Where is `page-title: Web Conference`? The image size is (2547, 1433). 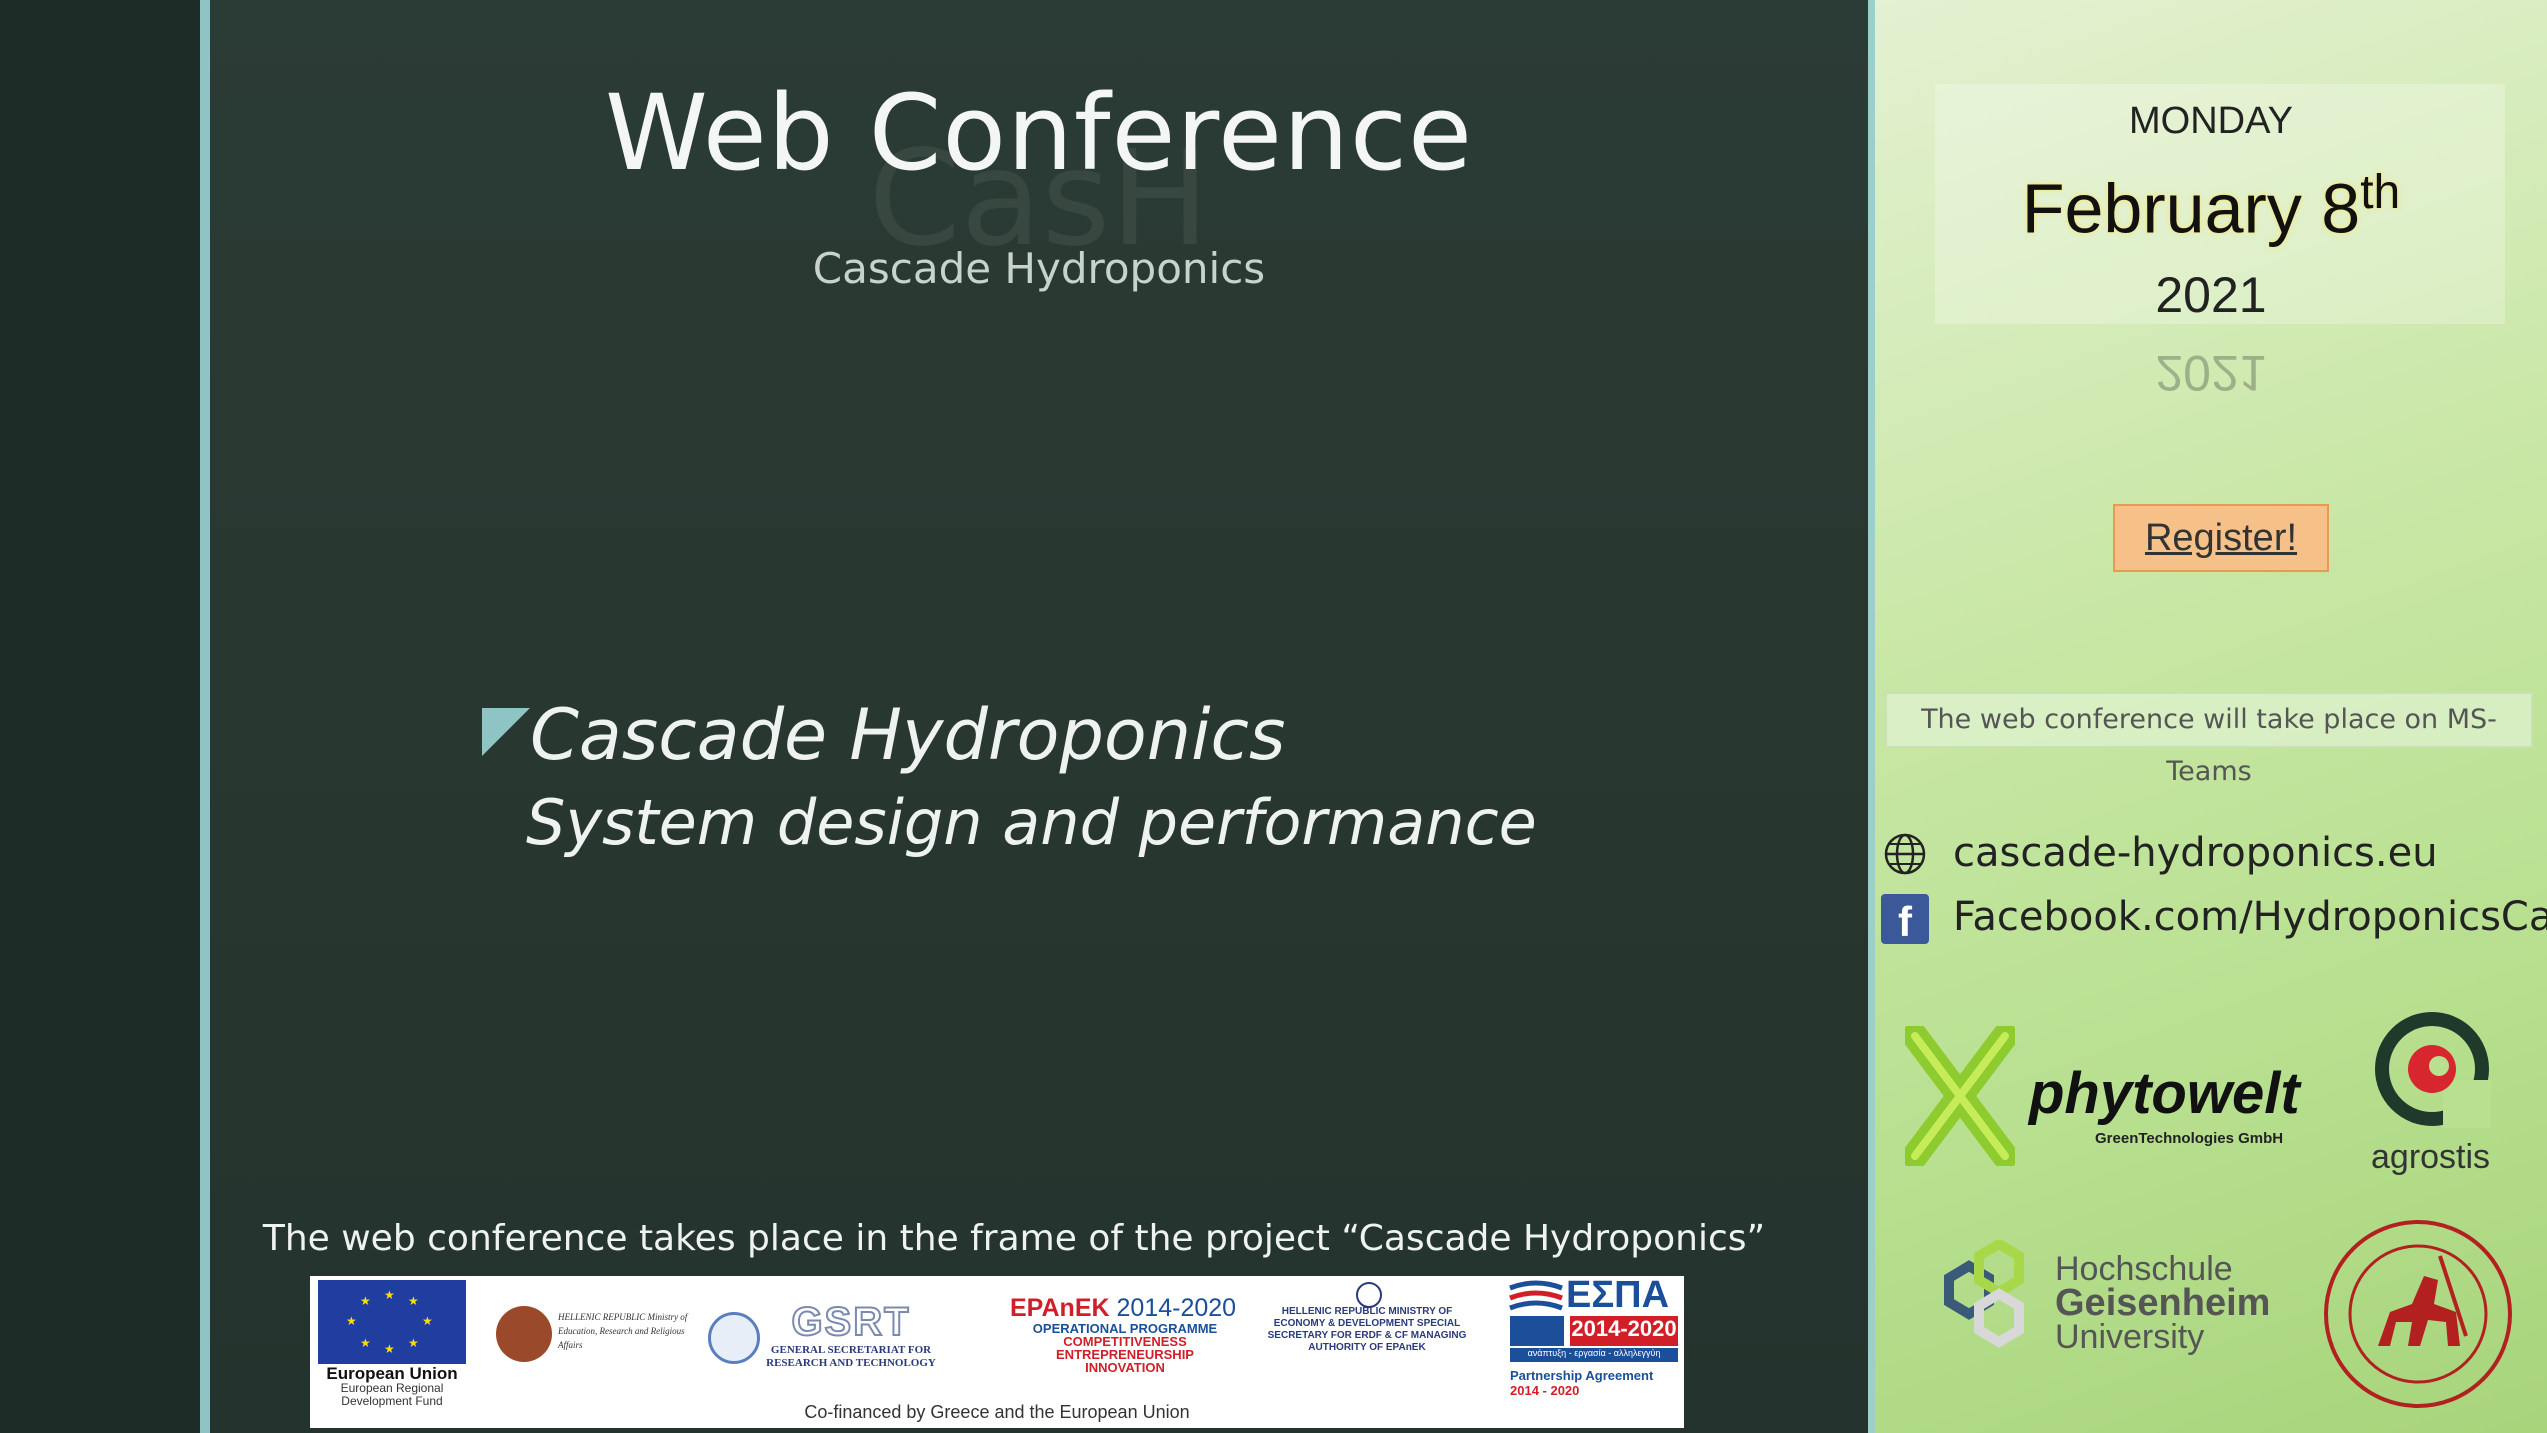 page-title: Web Conference is located at coordinates (1039, 133).